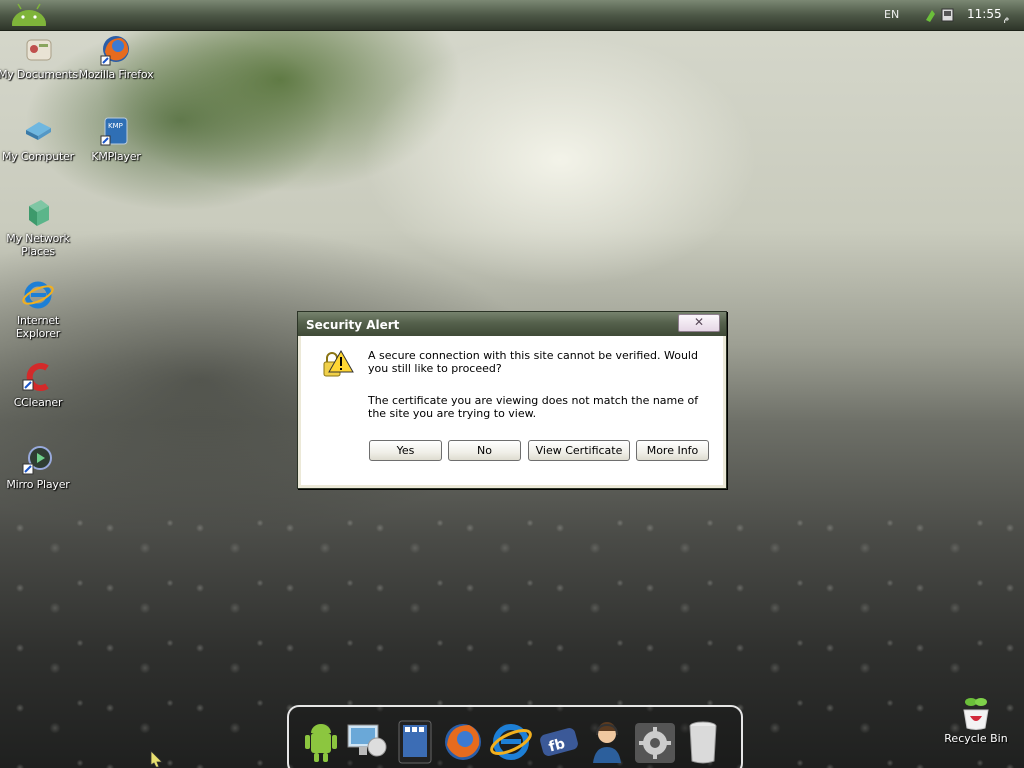  What do you see at coordinates (114, 131) in the screenshot?
I see `kmplayer-icon: KMP` at bounding box center [114, 131].